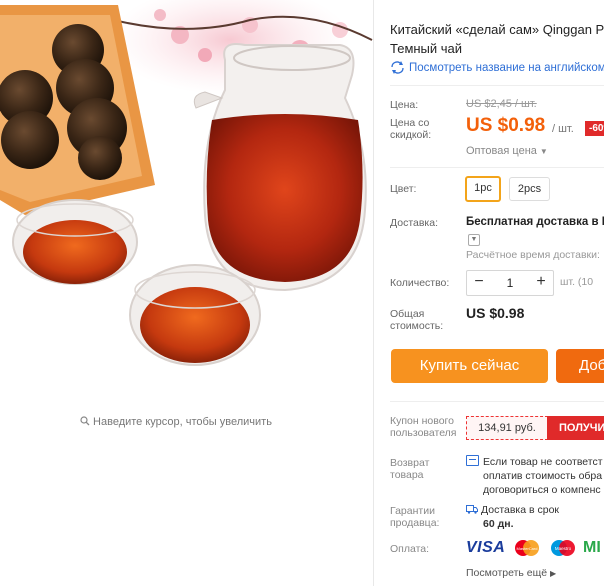 The width and height of the screenshot is (604, 586). I want to click on shipping-method: Бесплатная доставка в Ru, so click(535, 222).